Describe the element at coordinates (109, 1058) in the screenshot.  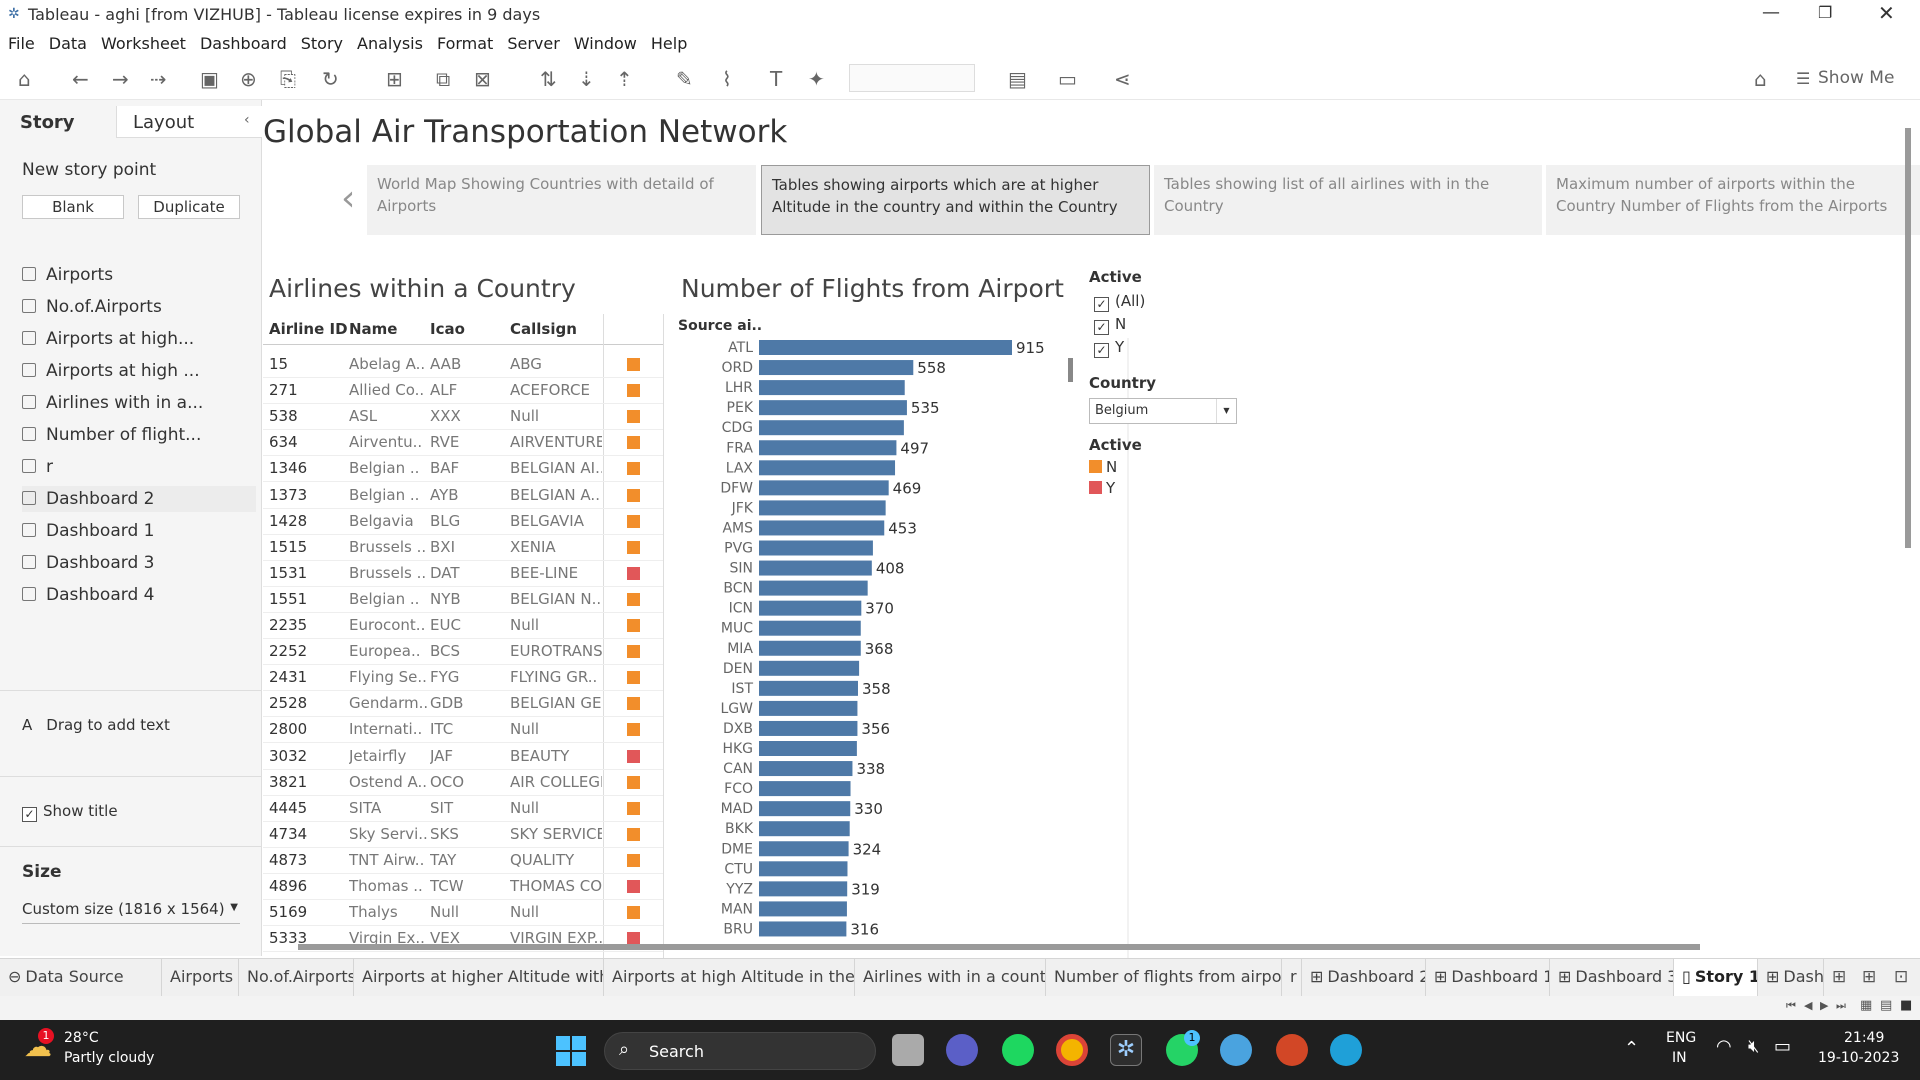
I see `weather-desc: Partly cloudy` at that location.